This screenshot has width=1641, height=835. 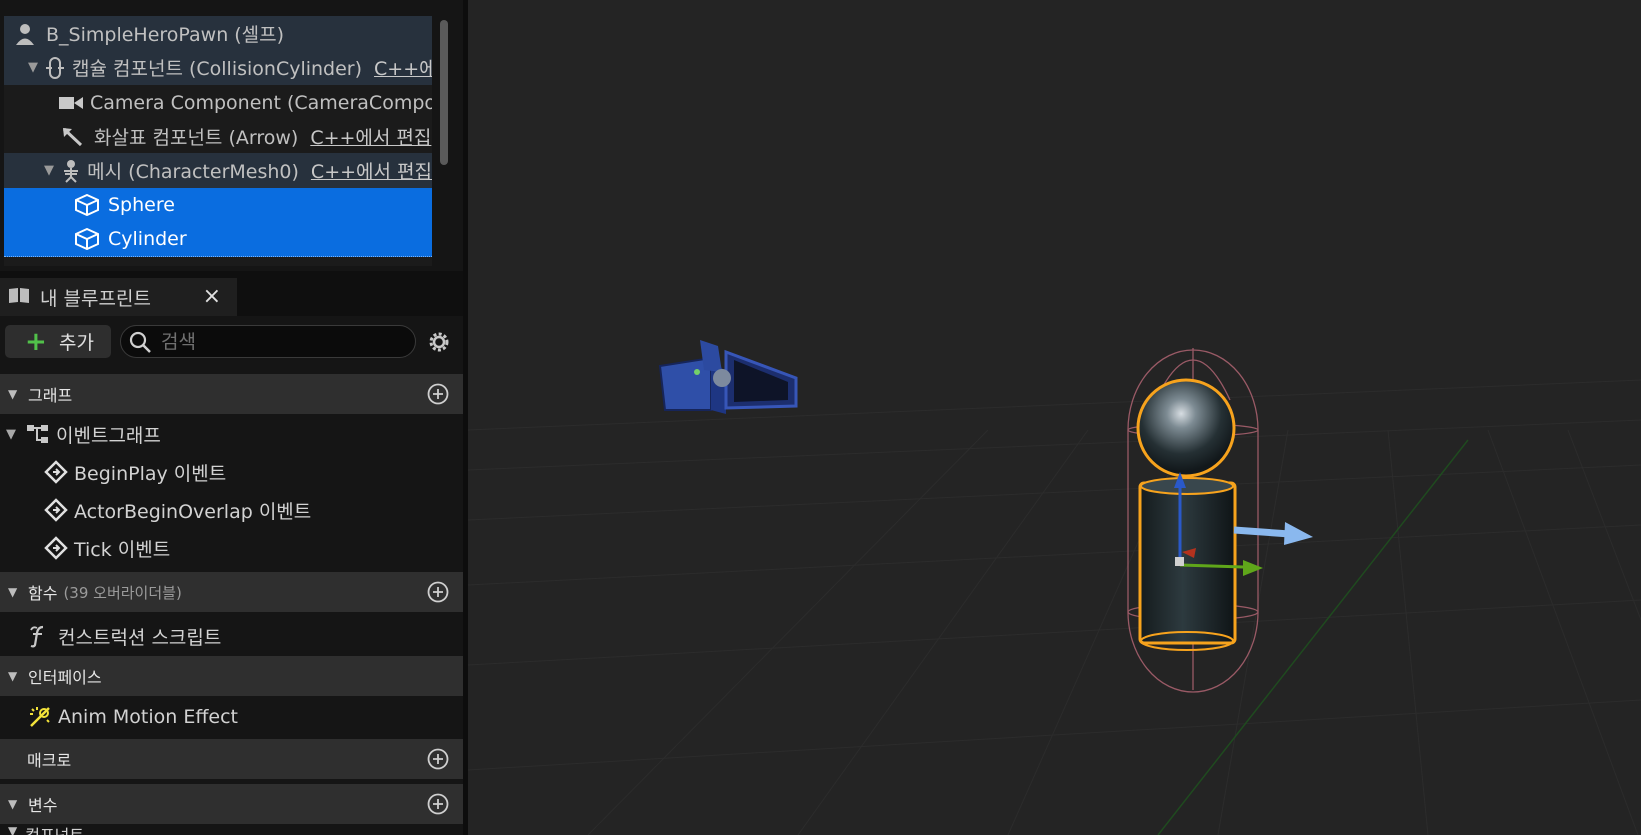 I want to click on add-graph-icon, so click(x=438, y=396).